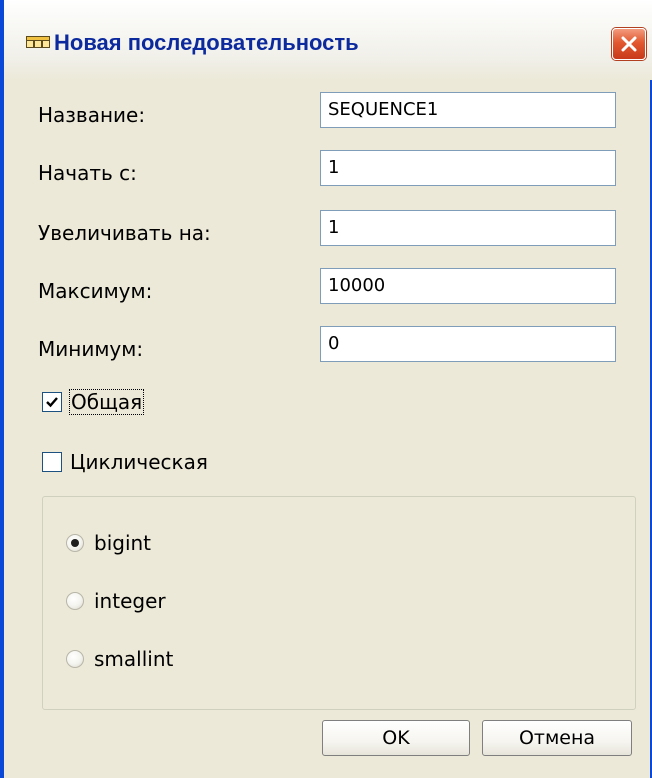  Describe the element at coordinates (468, 110) in the screenshot. I see `name-input: SEQUENCE1` at that location.